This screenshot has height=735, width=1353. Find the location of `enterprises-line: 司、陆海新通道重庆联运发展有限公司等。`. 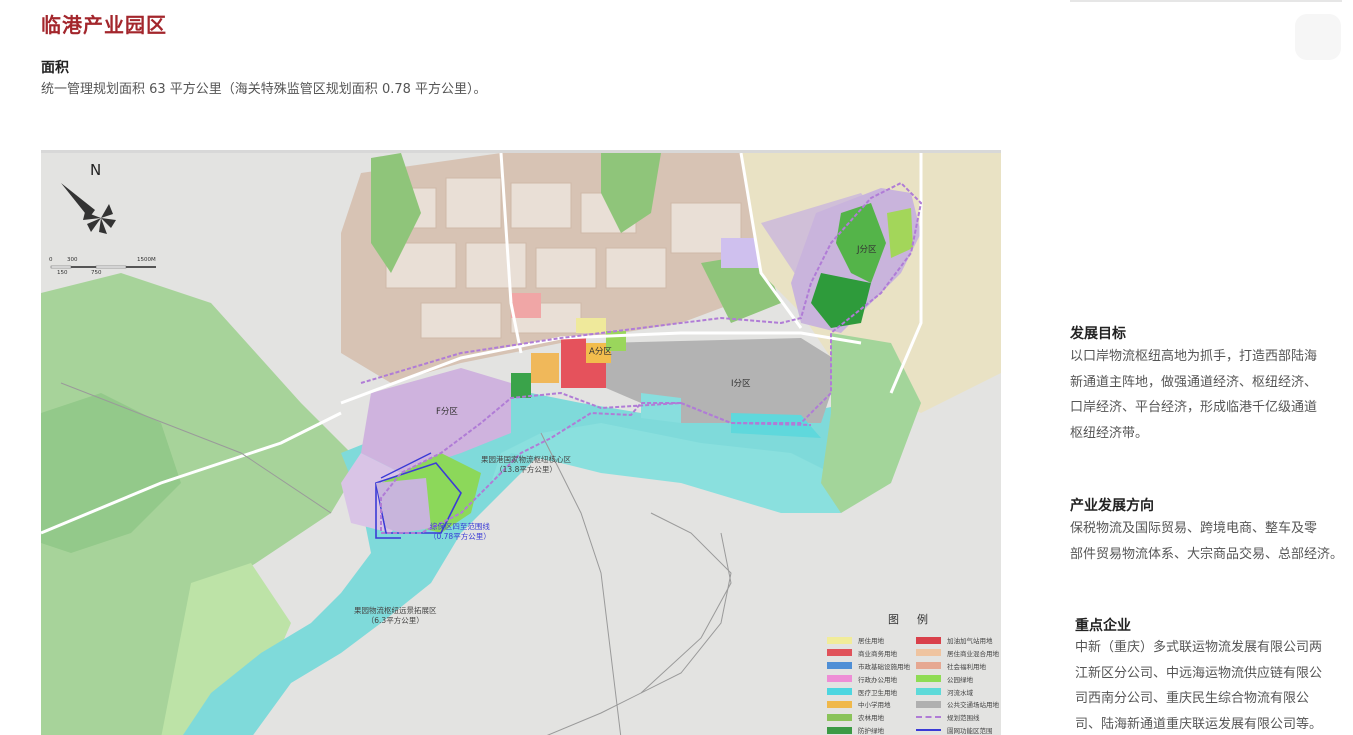

enterprises-line: 司、陆海新通道重庆联运发展有限公司等。 is located at coordinates (1199, 724).